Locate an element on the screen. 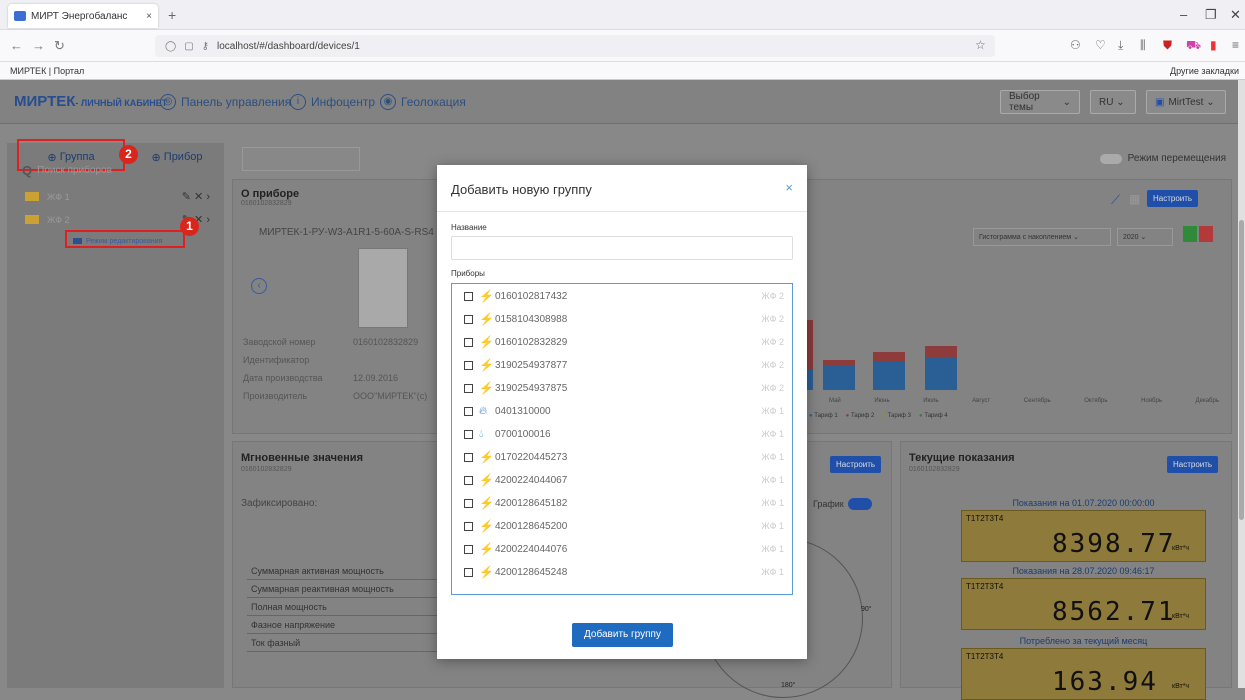 This screenshot has height=700, width=1245. configure-current-button: Настроить is located at coordinates (1193, 464).